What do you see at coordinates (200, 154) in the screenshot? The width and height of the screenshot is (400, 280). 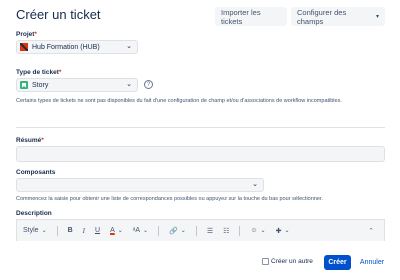 I see `summary-input` at bounding box center [200, 154].